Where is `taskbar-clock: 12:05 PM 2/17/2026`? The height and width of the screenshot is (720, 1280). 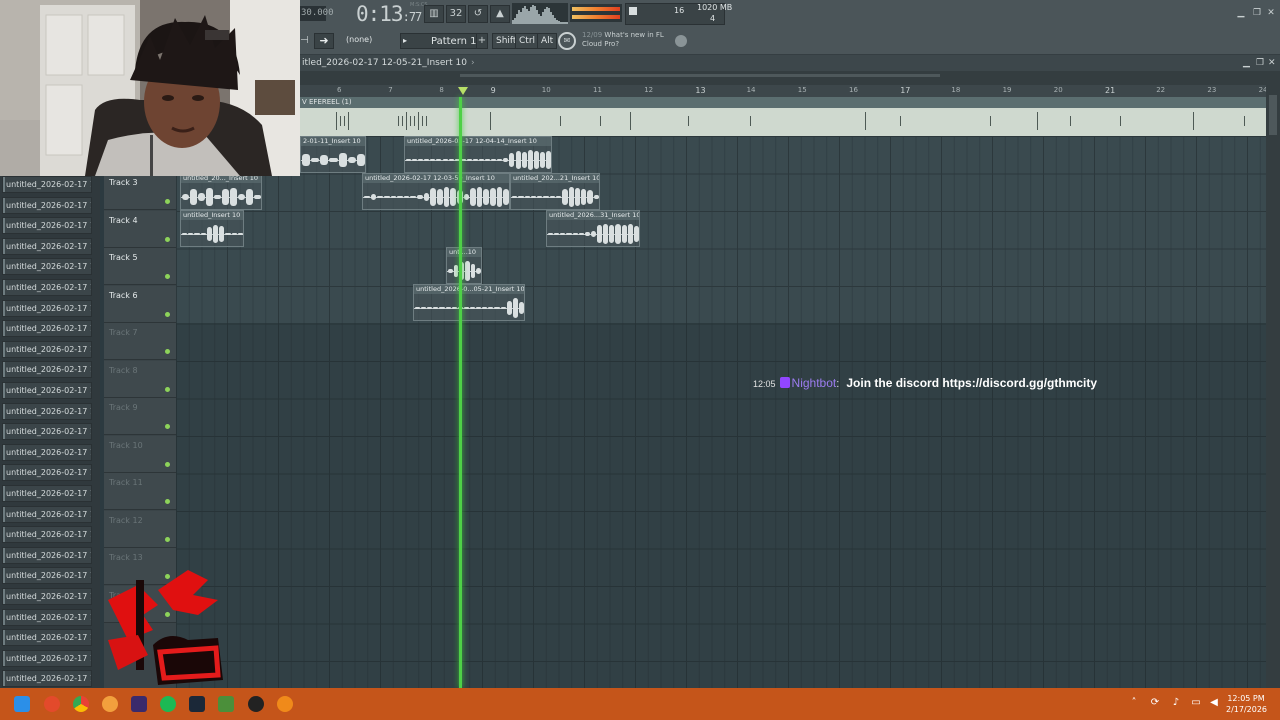
taskbar-clock: 12:05 PM 2/17/2026 is located at coordinates (1246, 704).